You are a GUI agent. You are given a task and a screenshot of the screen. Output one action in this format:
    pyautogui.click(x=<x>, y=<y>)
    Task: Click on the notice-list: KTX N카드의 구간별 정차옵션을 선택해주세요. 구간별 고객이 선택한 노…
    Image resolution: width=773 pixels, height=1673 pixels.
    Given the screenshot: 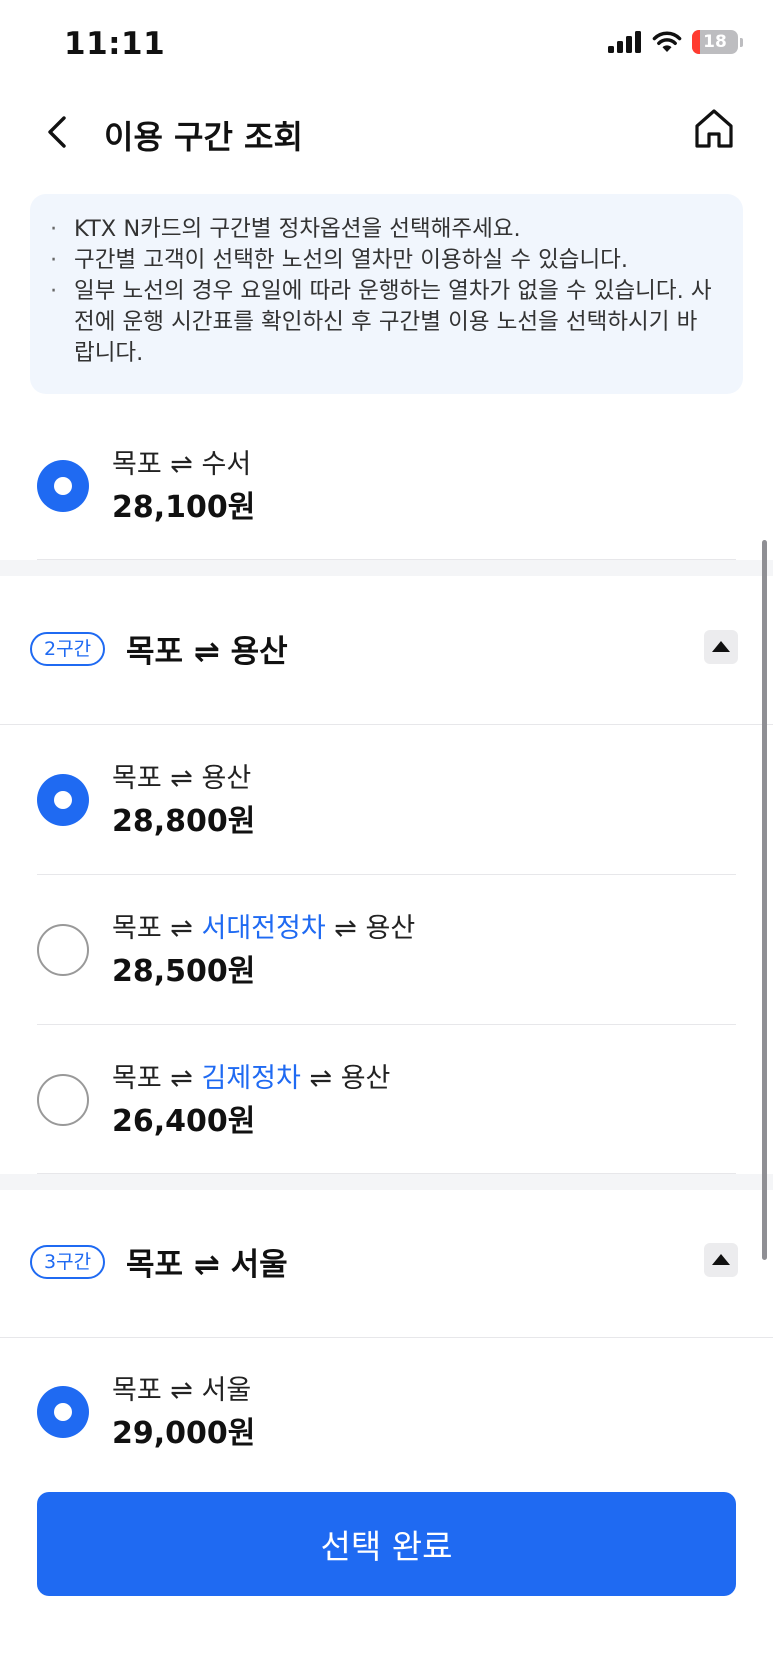 What is the action you would take?
    pyautogui.click(x=381, y=291)
    